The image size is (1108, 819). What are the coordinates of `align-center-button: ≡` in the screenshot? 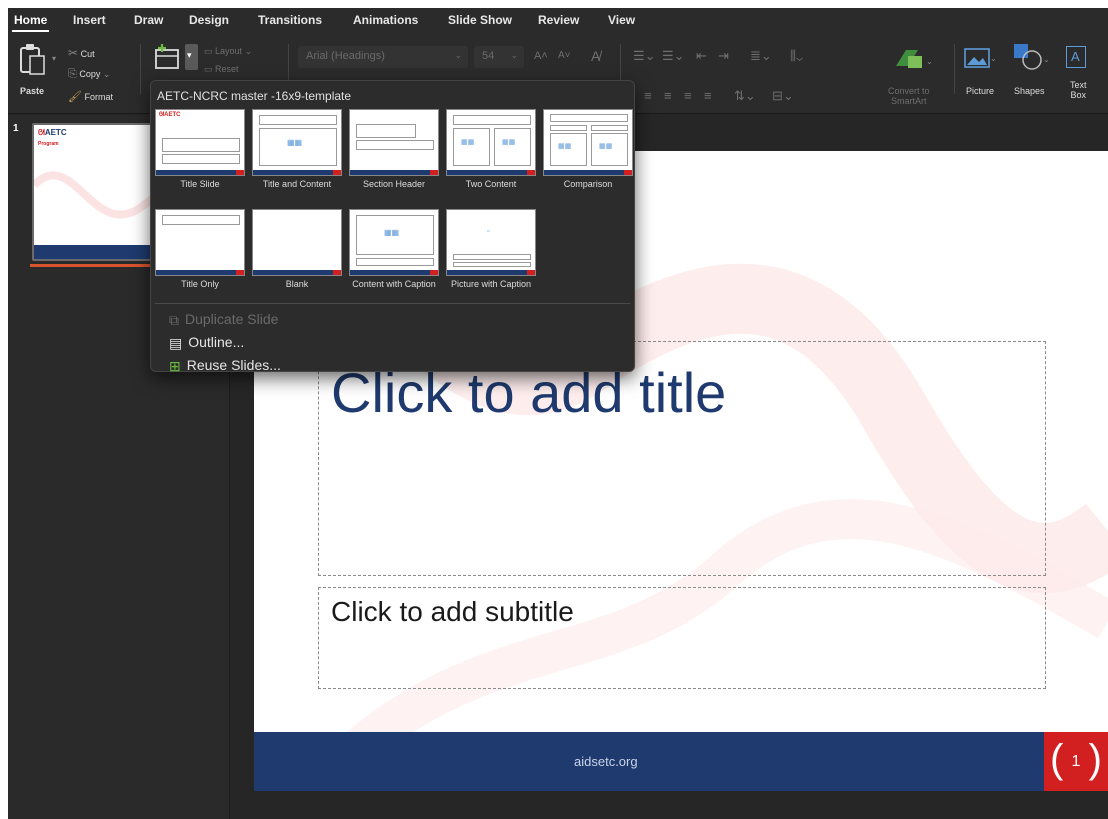 It's located at (668, 95).